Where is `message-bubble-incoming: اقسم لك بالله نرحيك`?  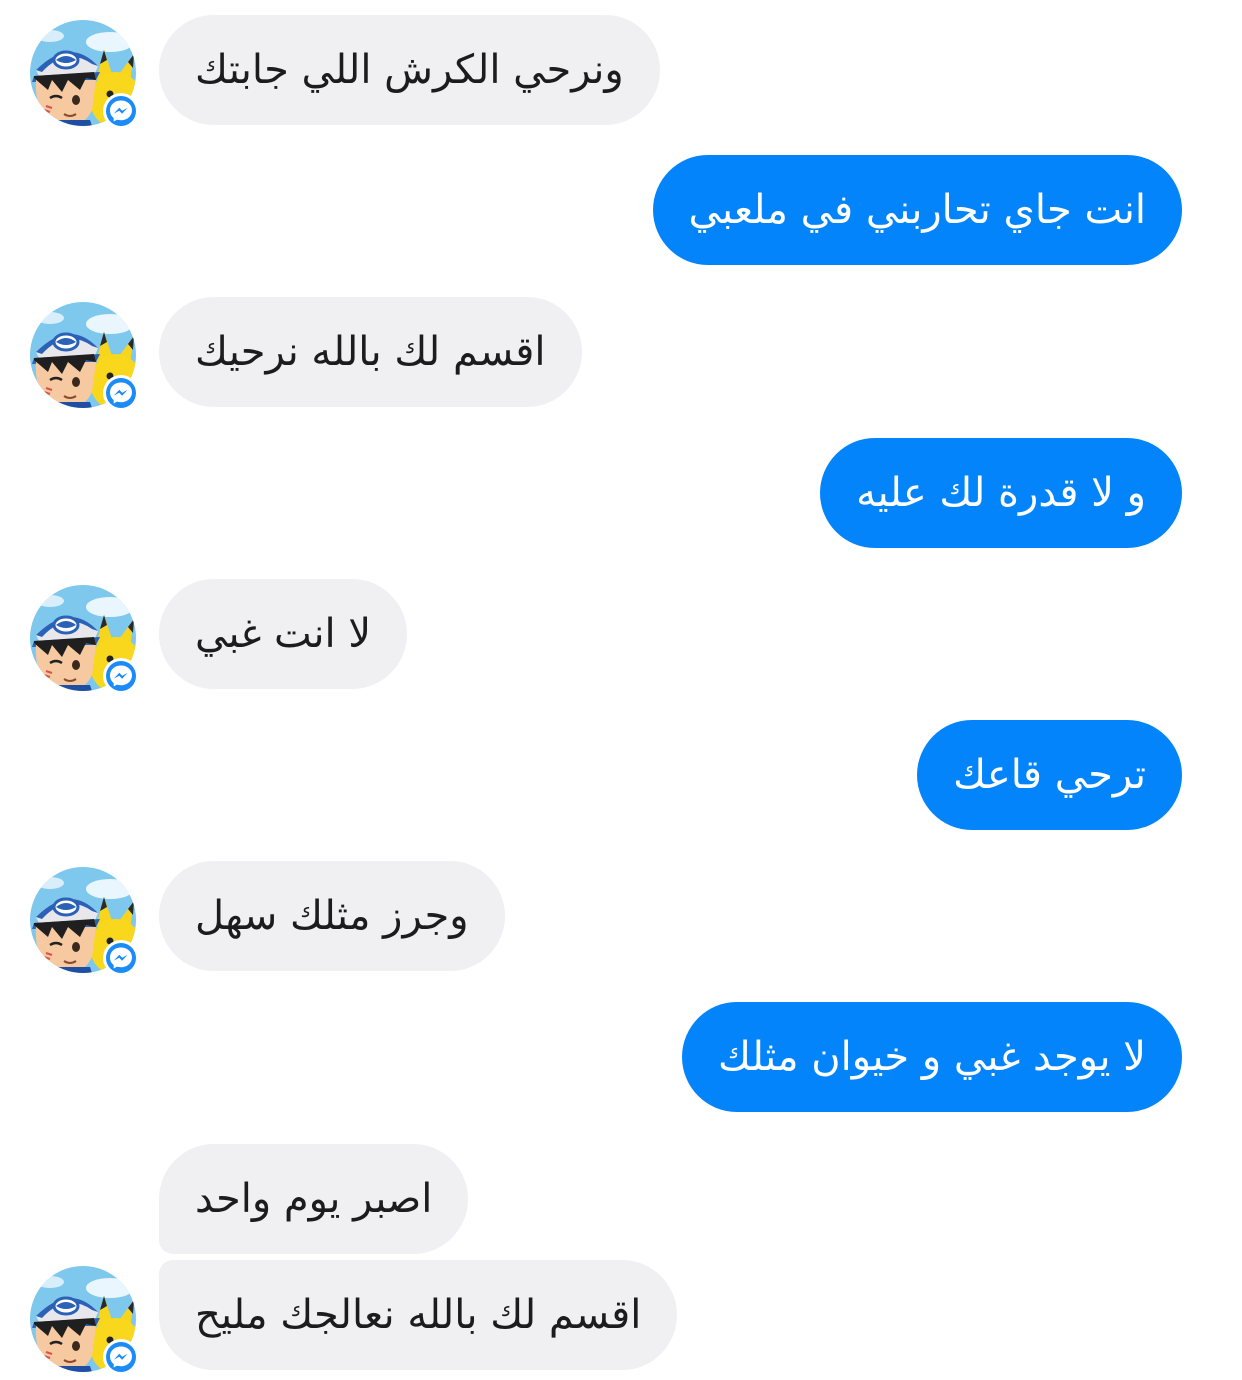
message-bubble-incoming: اقسم لك بالله نرحيك is located at coordinates (370, 352).